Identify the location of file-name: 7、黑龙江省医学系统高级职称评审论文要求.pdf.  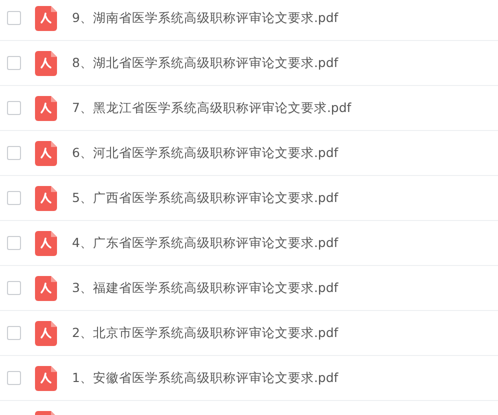
(212, 108).